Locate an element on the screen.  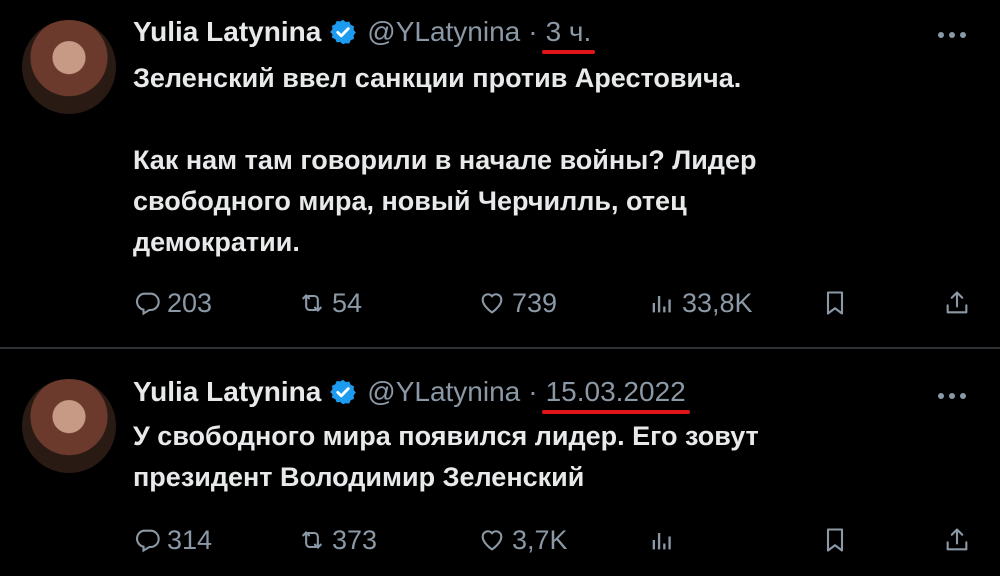
retweet-count: 373 is located at coordinates (355, 539).